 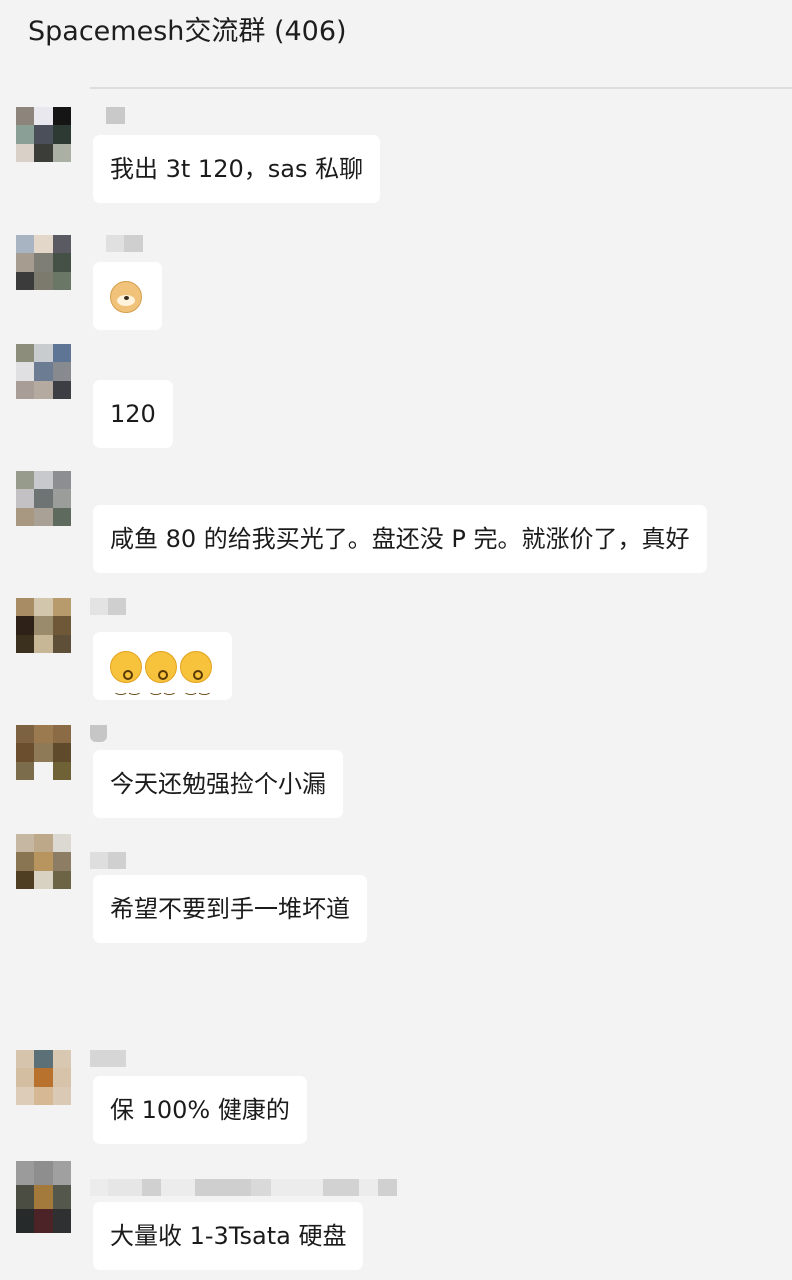 I want to click on message-bubble: 今天还勉强捡个小漏, so click(x=218, y=784).